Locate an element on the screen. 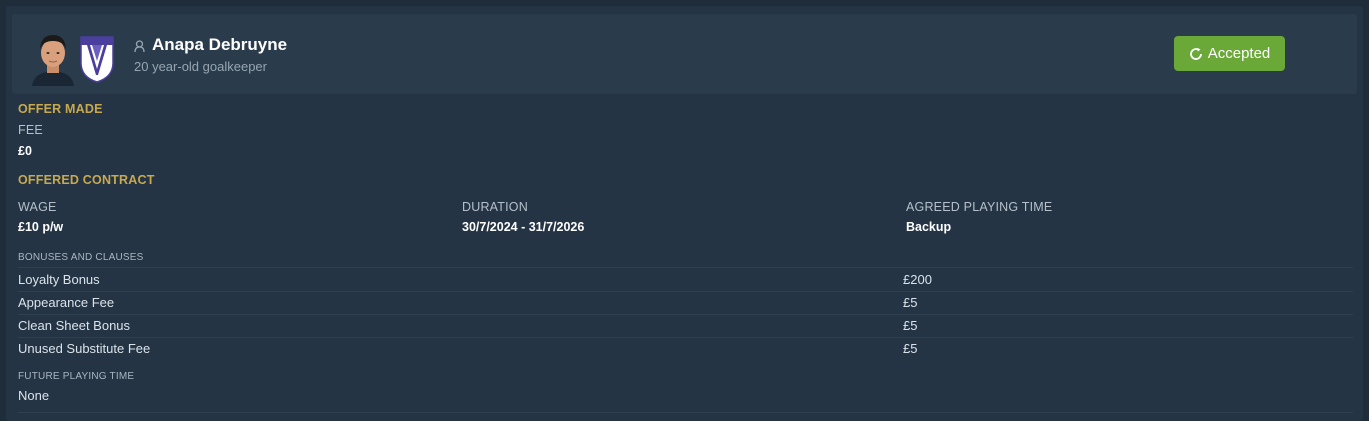  divider is located at coordinates (685, 412).